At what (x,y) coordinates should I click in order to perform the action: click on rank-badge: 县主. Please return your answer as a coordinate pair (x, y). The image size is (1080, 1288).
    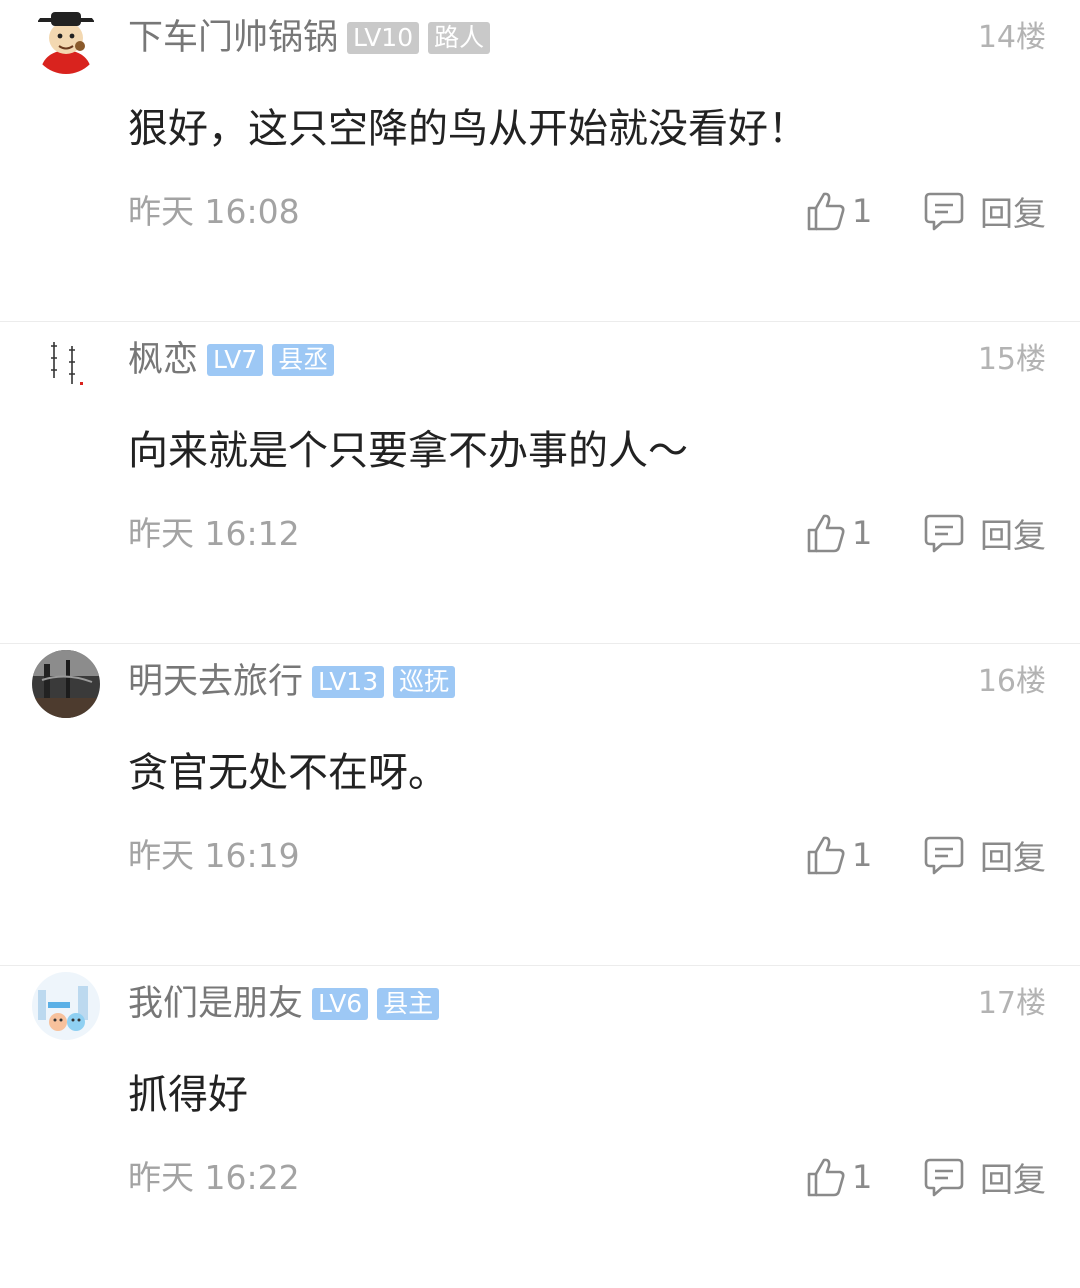
    Looking at the image, I should click on (408, 1004).